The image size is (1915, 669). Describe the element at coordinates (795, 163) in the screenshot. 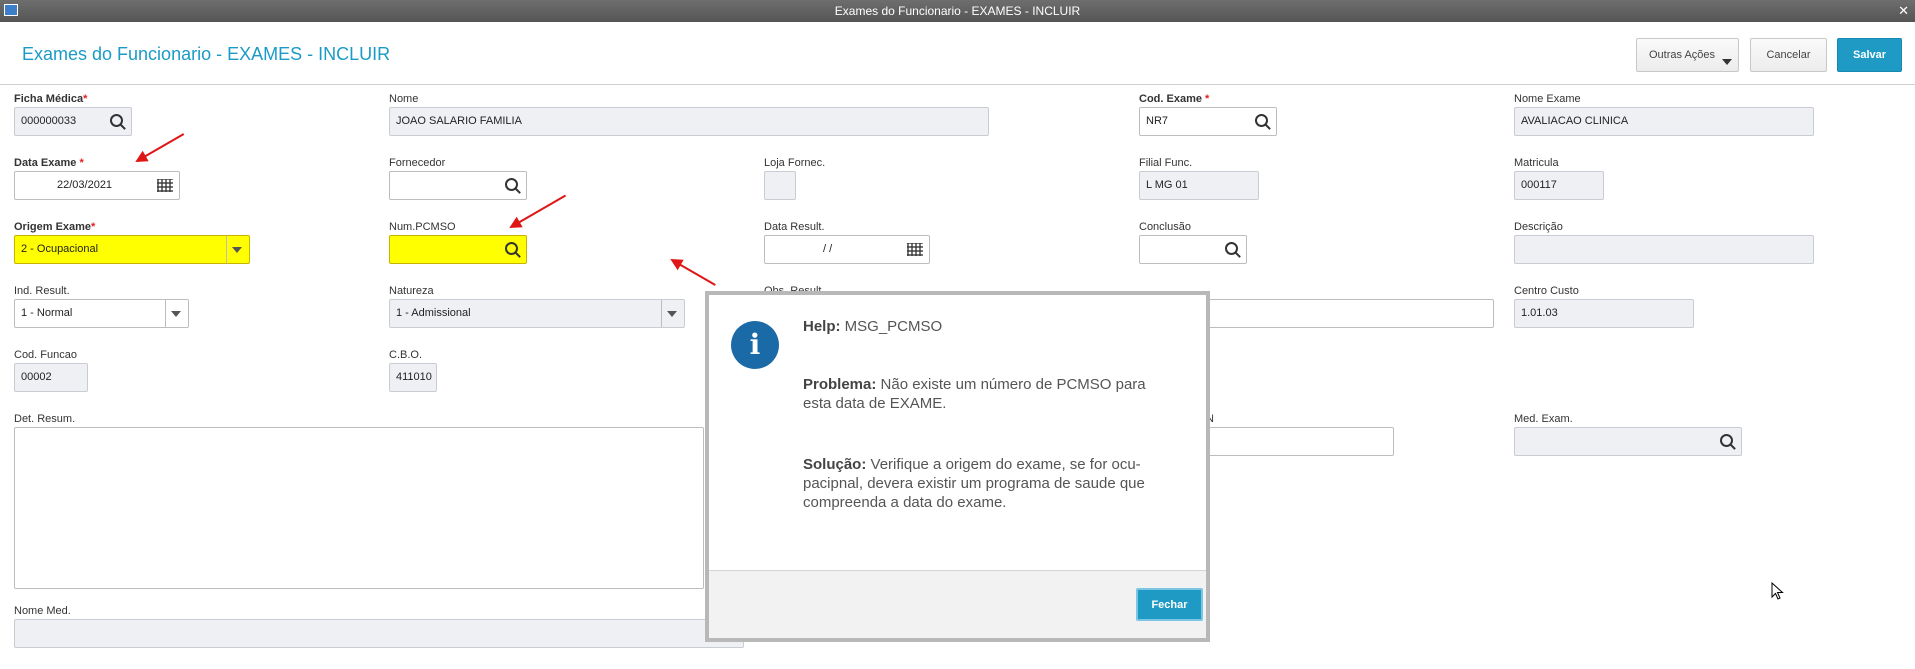

I see `loja-fornec-label: Loja Fornec.` at that location.